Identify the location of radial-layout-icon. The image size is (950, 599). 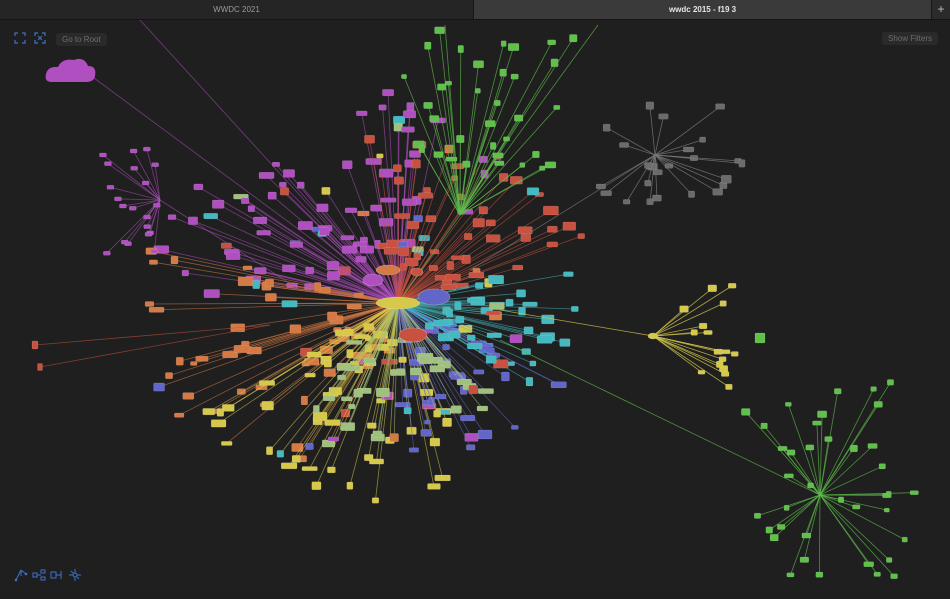
(75, 575).